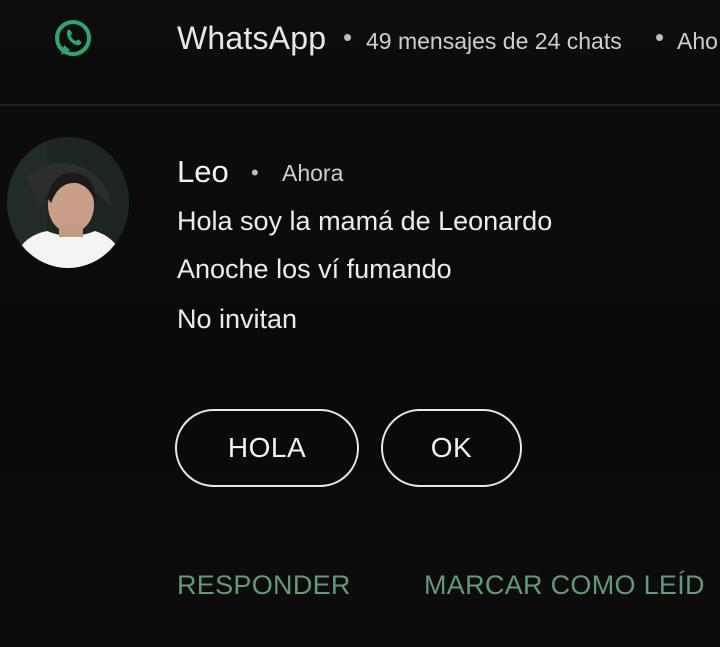 This screenshot has height=647, width=720. Describe the element at coordinates (313, 173) in the screenshot. I see `message-time: Ahora` at that location.